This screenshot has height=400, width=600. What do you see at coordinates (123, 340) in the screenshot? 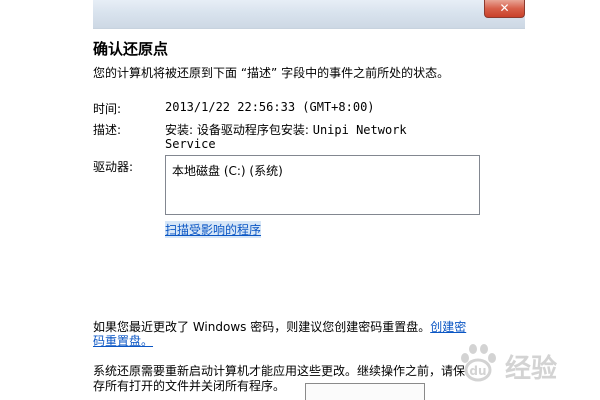
I see `create-password-reset-link-continued: 码重置盘。` at bounding box center [123, 340].